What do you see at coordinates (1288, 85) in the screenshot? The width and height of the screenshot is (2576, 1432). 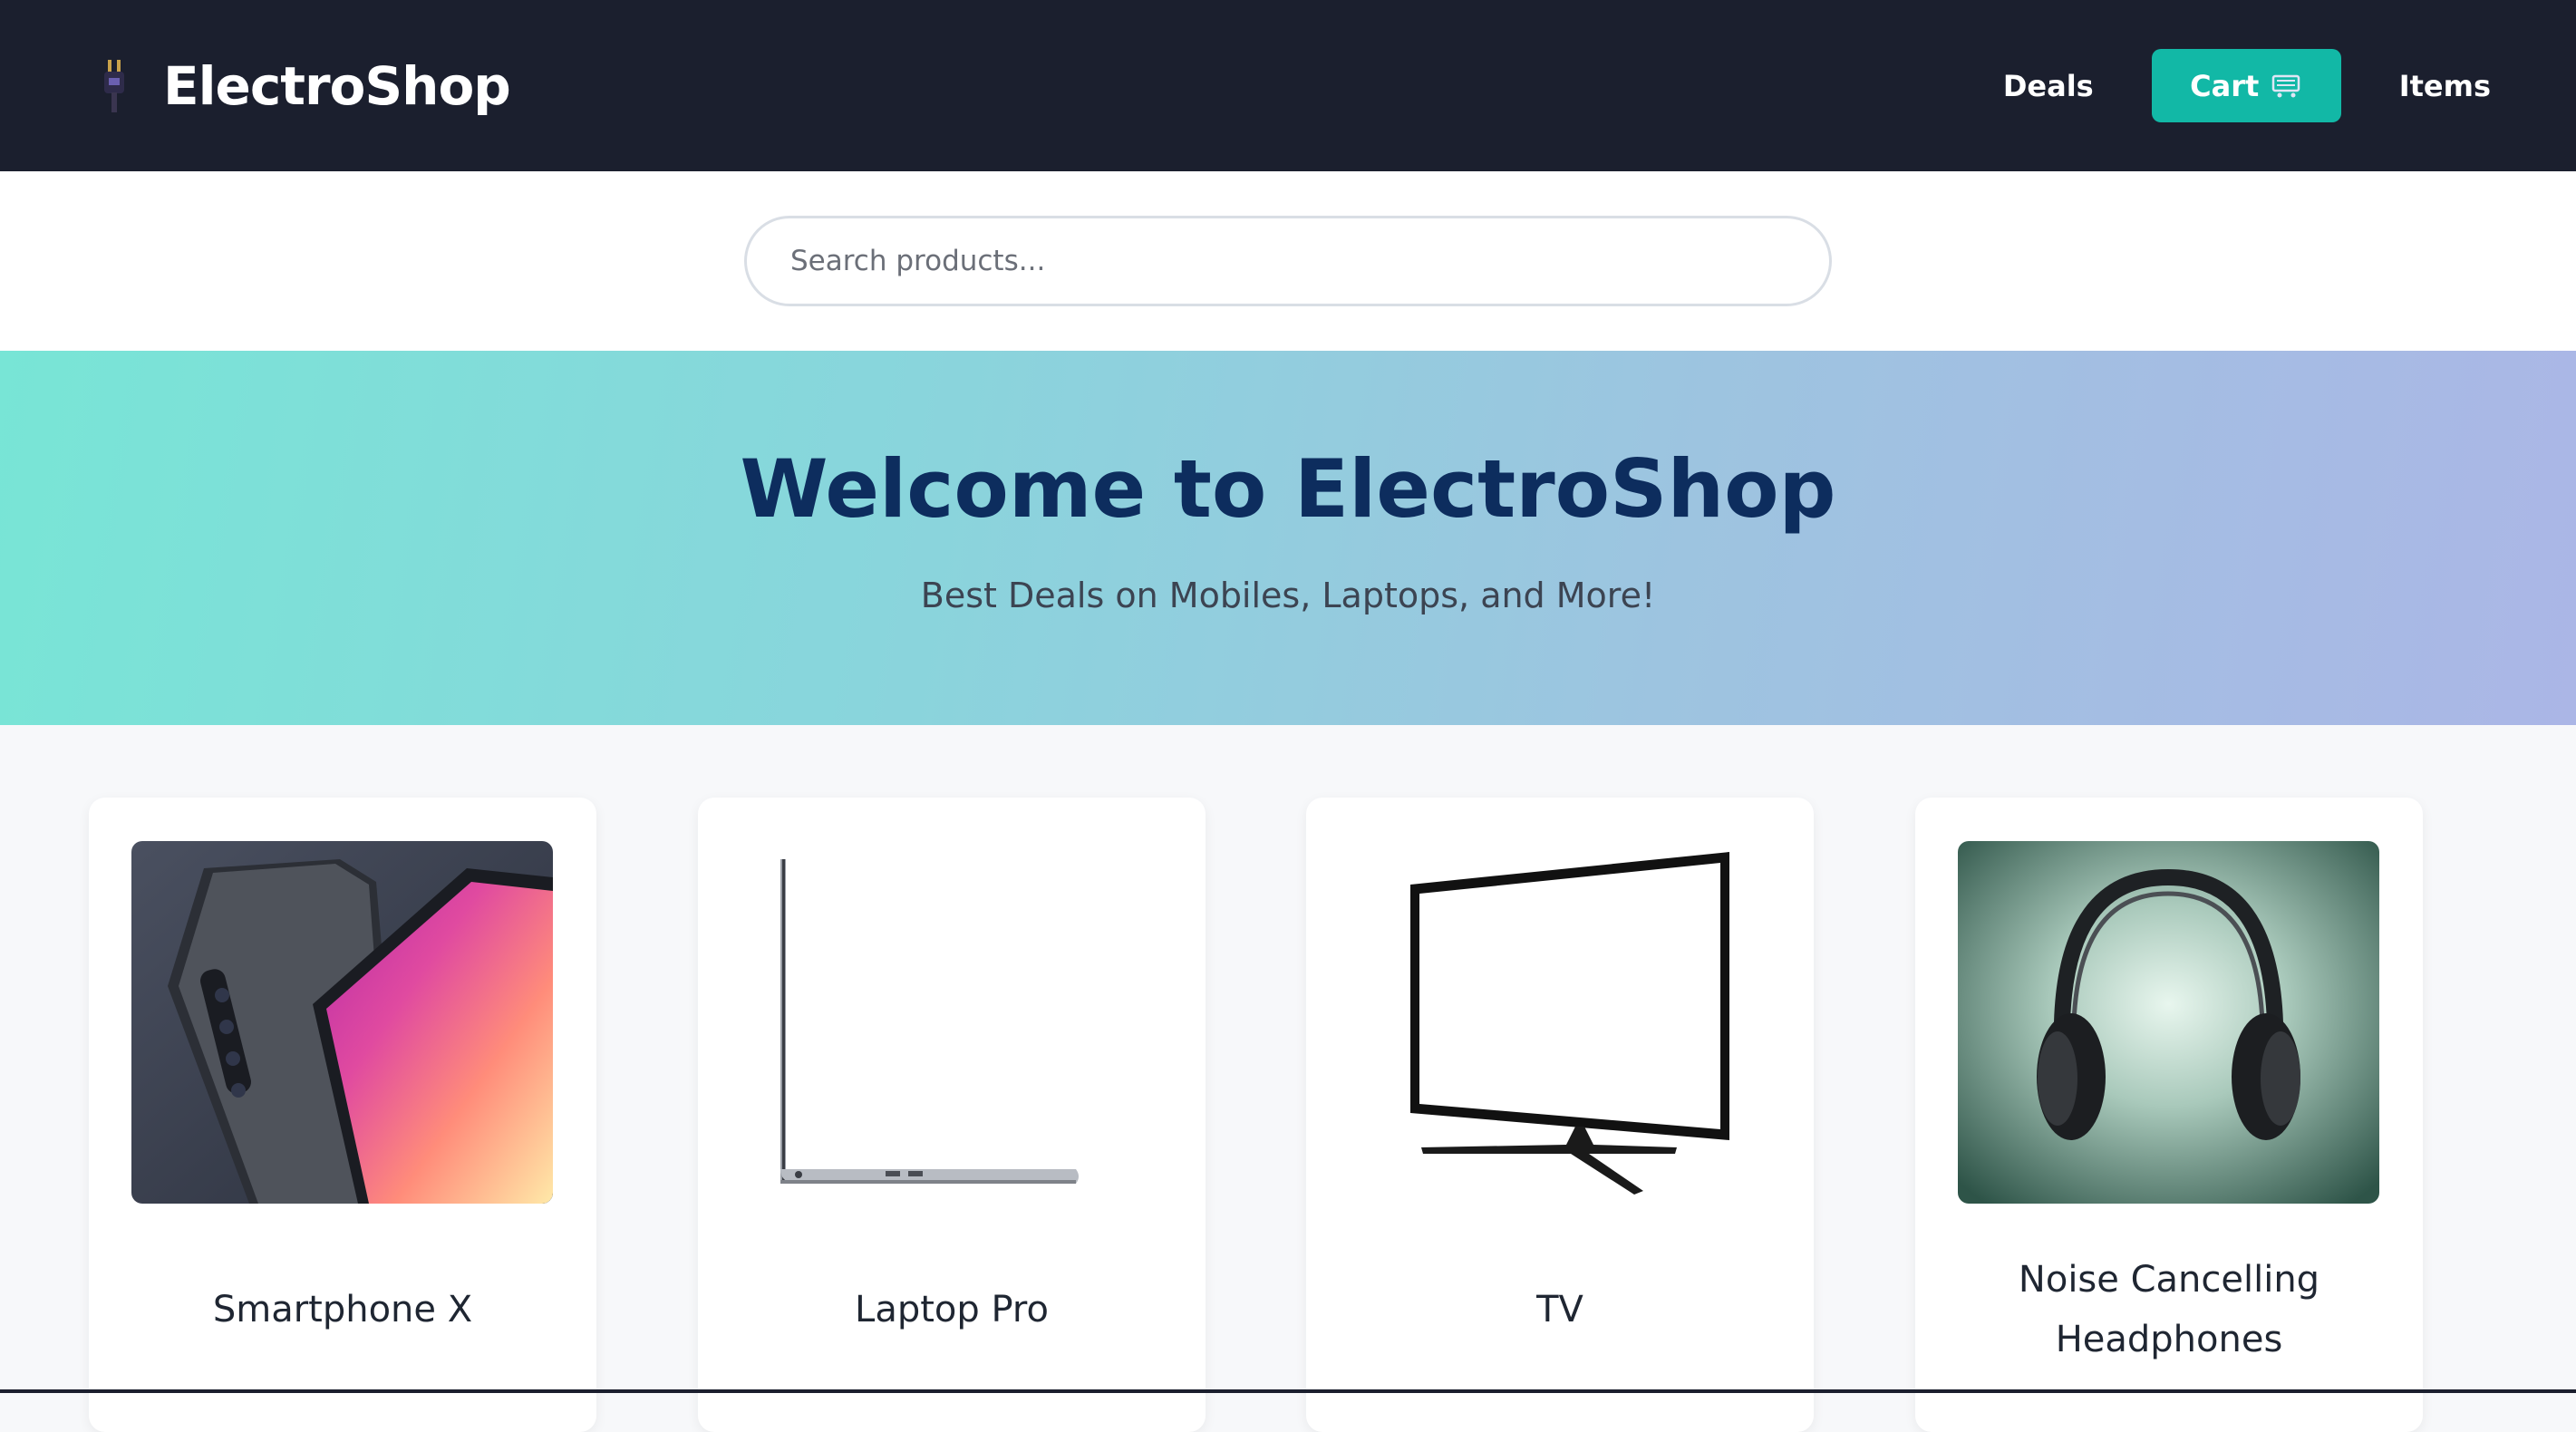 I see `top-navbar: ElectroShop Deals Cart Items` at bounding box center [1288, 85].